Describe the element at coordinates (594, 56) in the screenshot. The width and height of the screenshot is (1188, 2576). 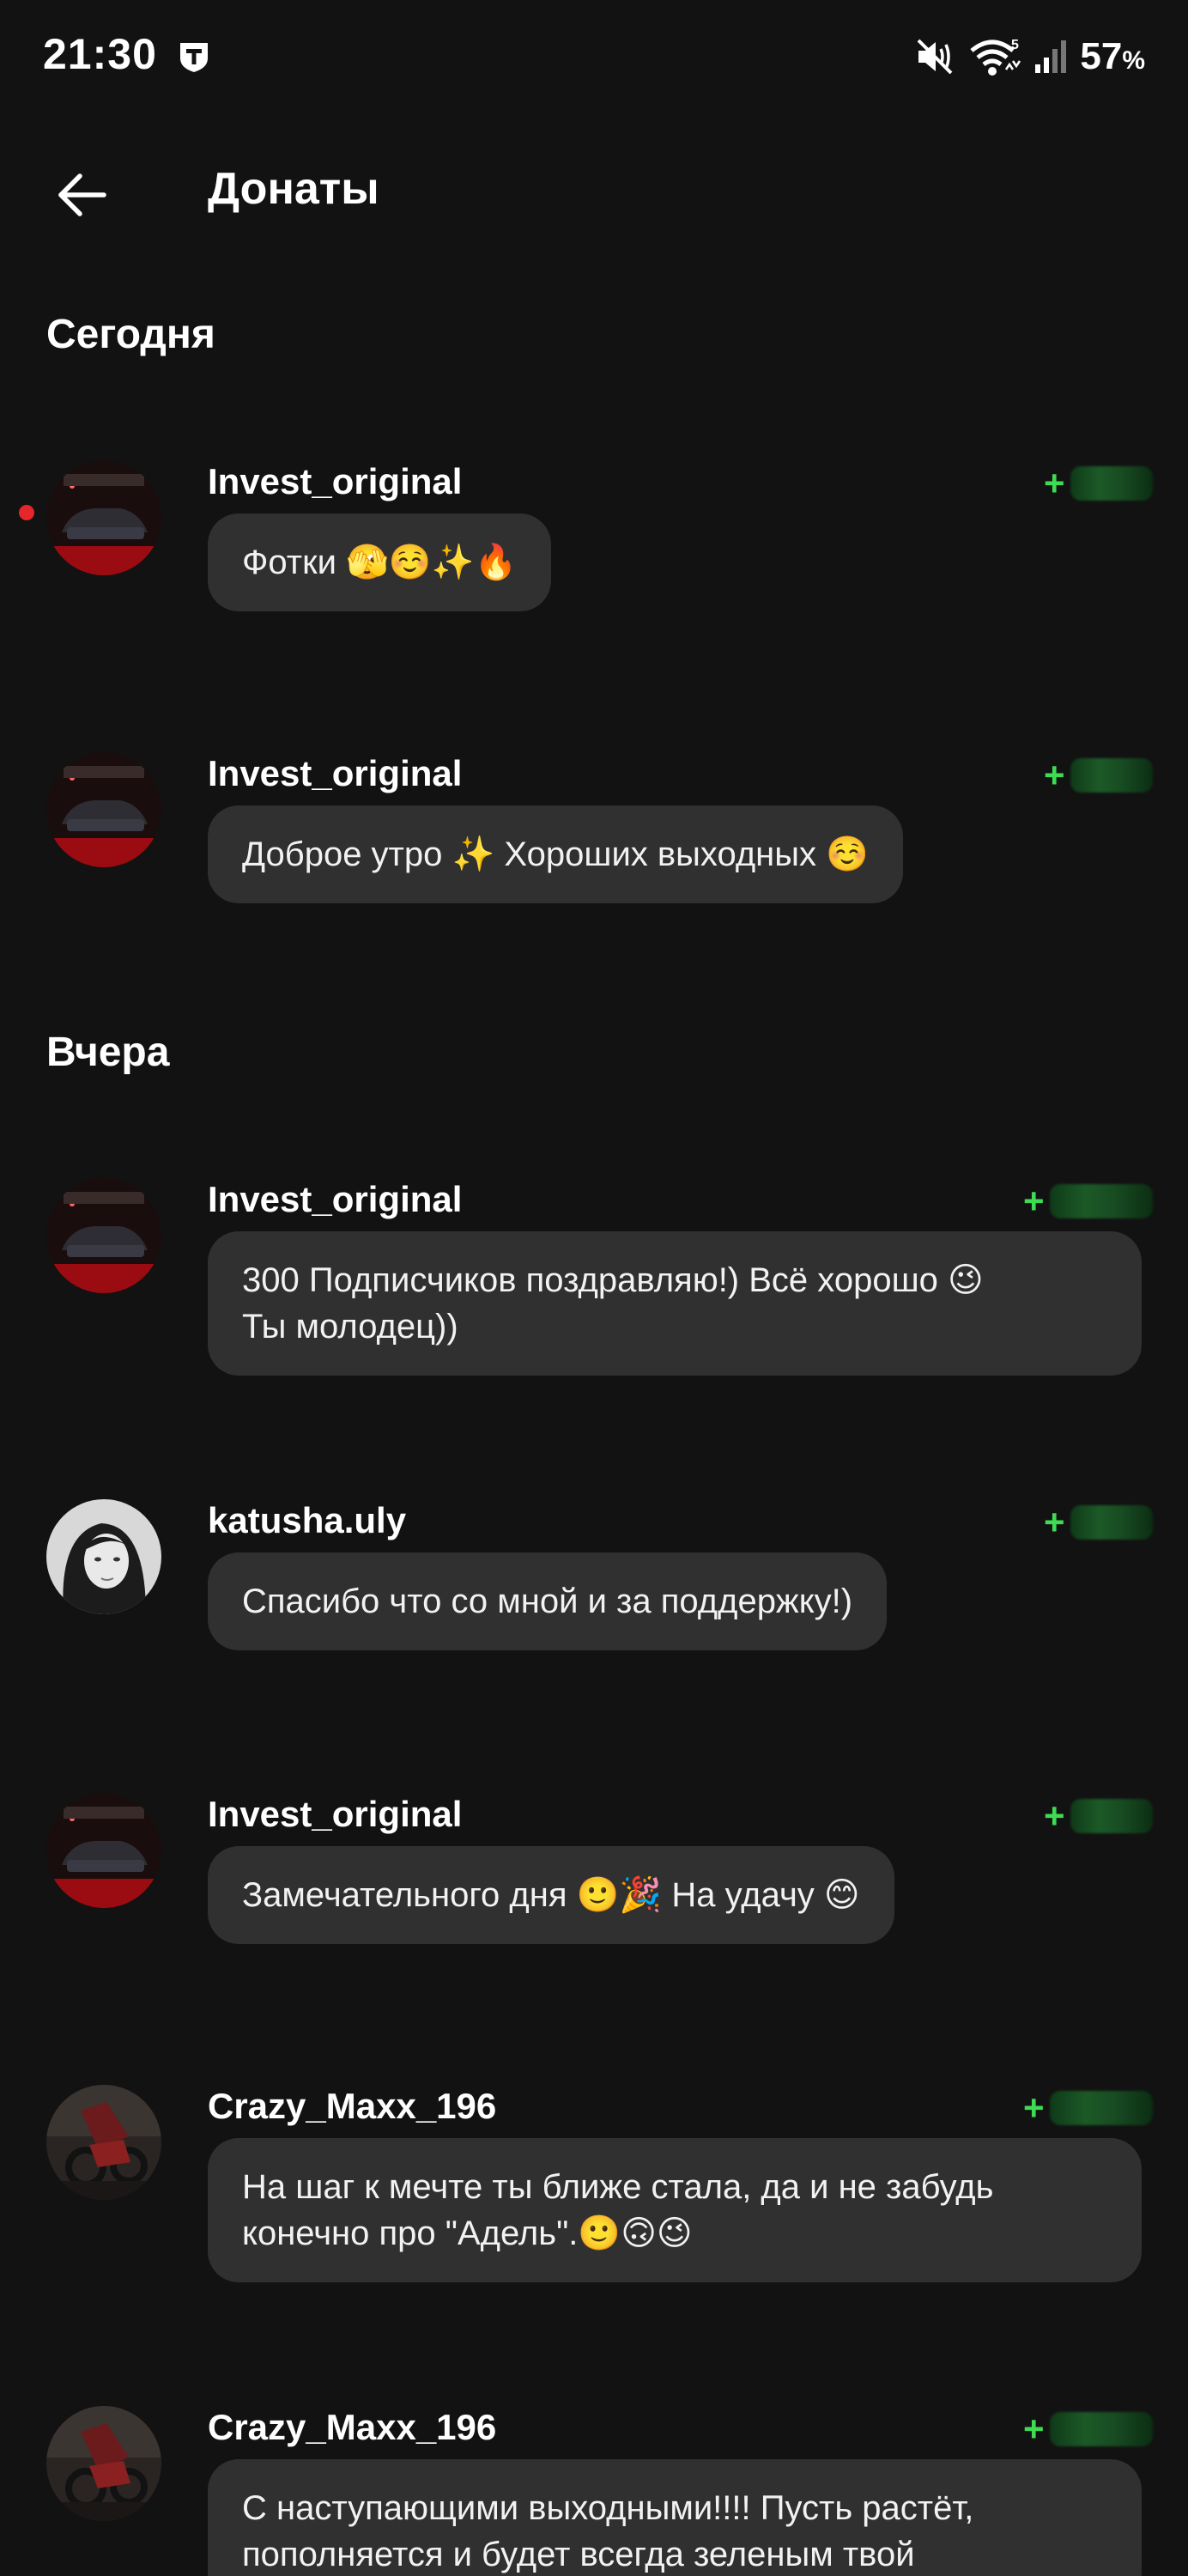
I see `status-bar: 21:30 5 57%` at that location.